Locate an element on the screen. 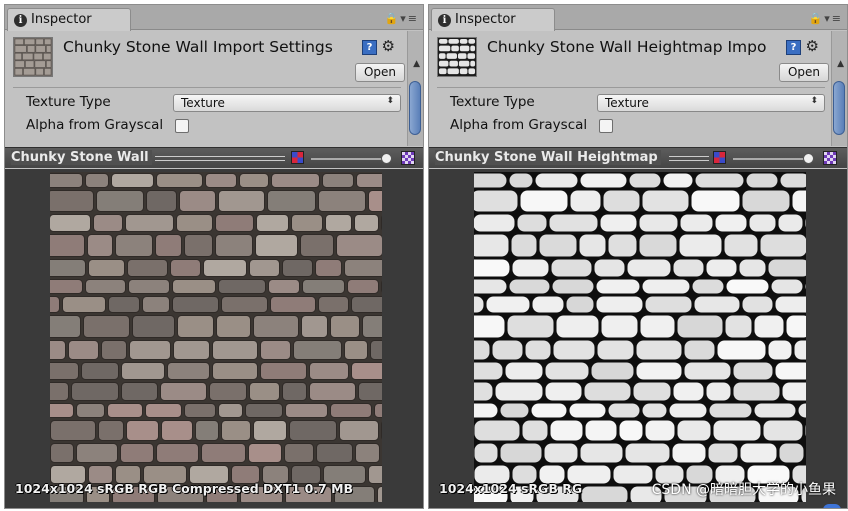 Image resolution: width=848 pixels, height=511 pixels. tab-bar: i Inspector 🔒▾≡ is located at coordinates (638, 18).